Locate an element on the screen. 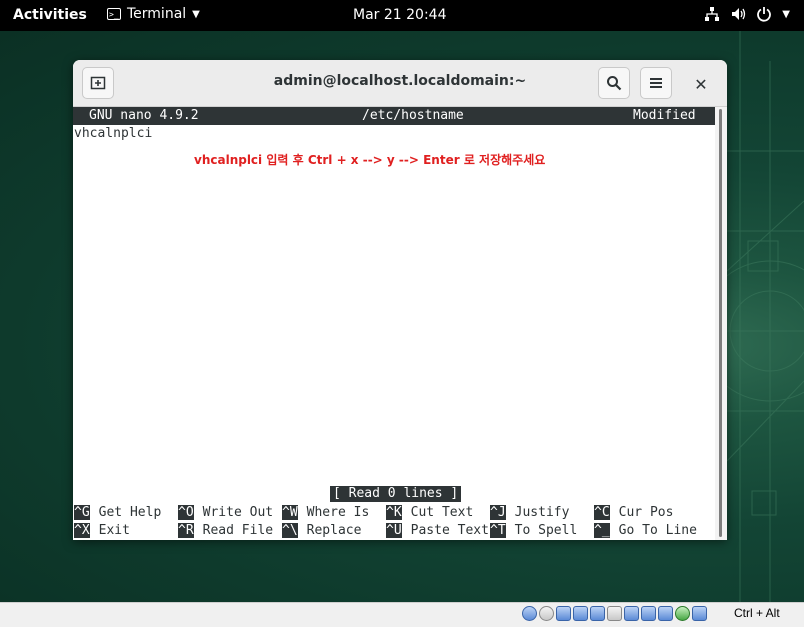  audio-icon is located at coordinates (563, 613).